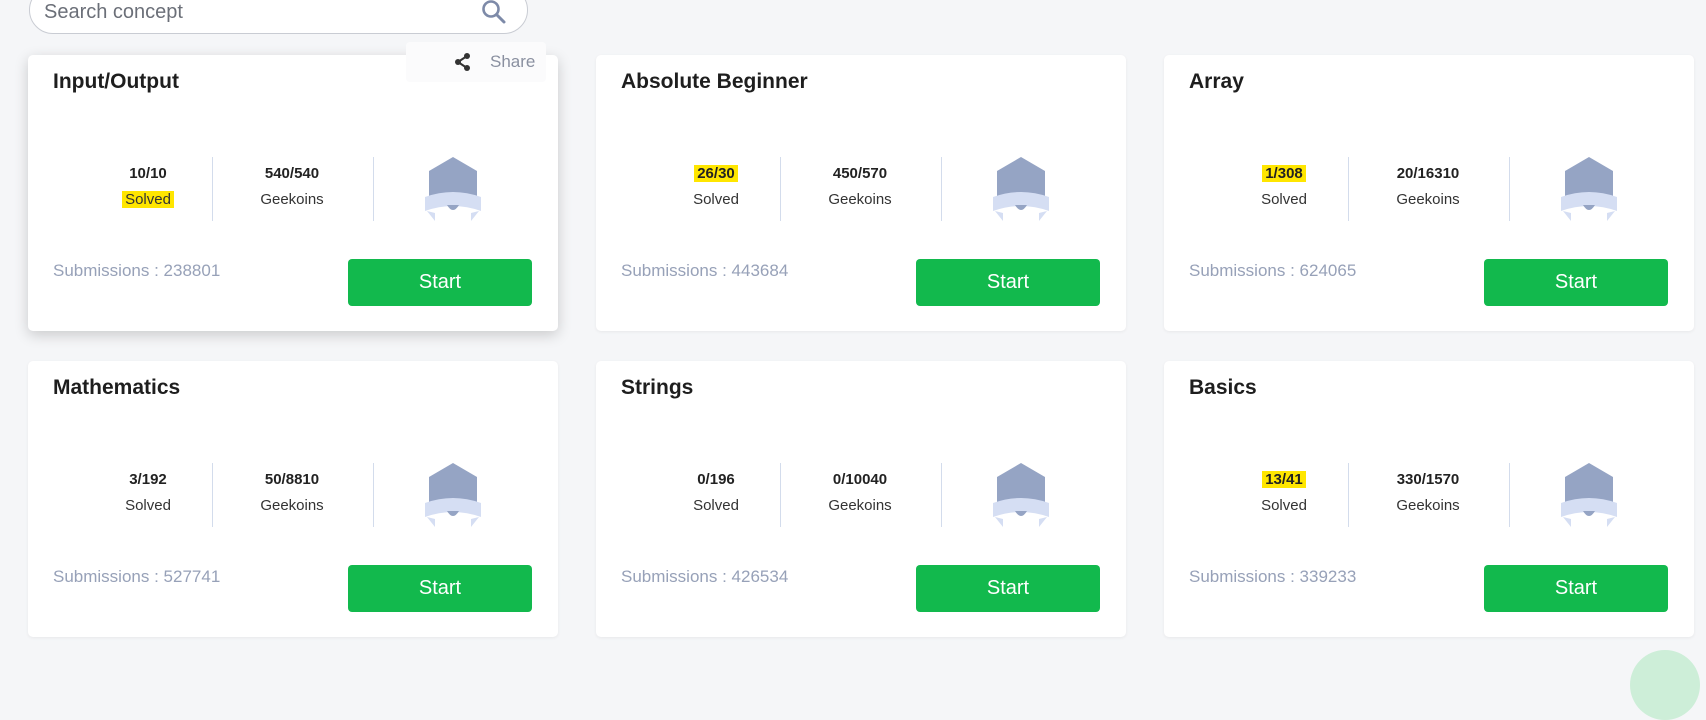 The height and width of the screenshot is (720, 1706). Describe the element at coordinates (148, 493) in the screenshot. I see `solved-stat: 3/192 Solved` at that location.